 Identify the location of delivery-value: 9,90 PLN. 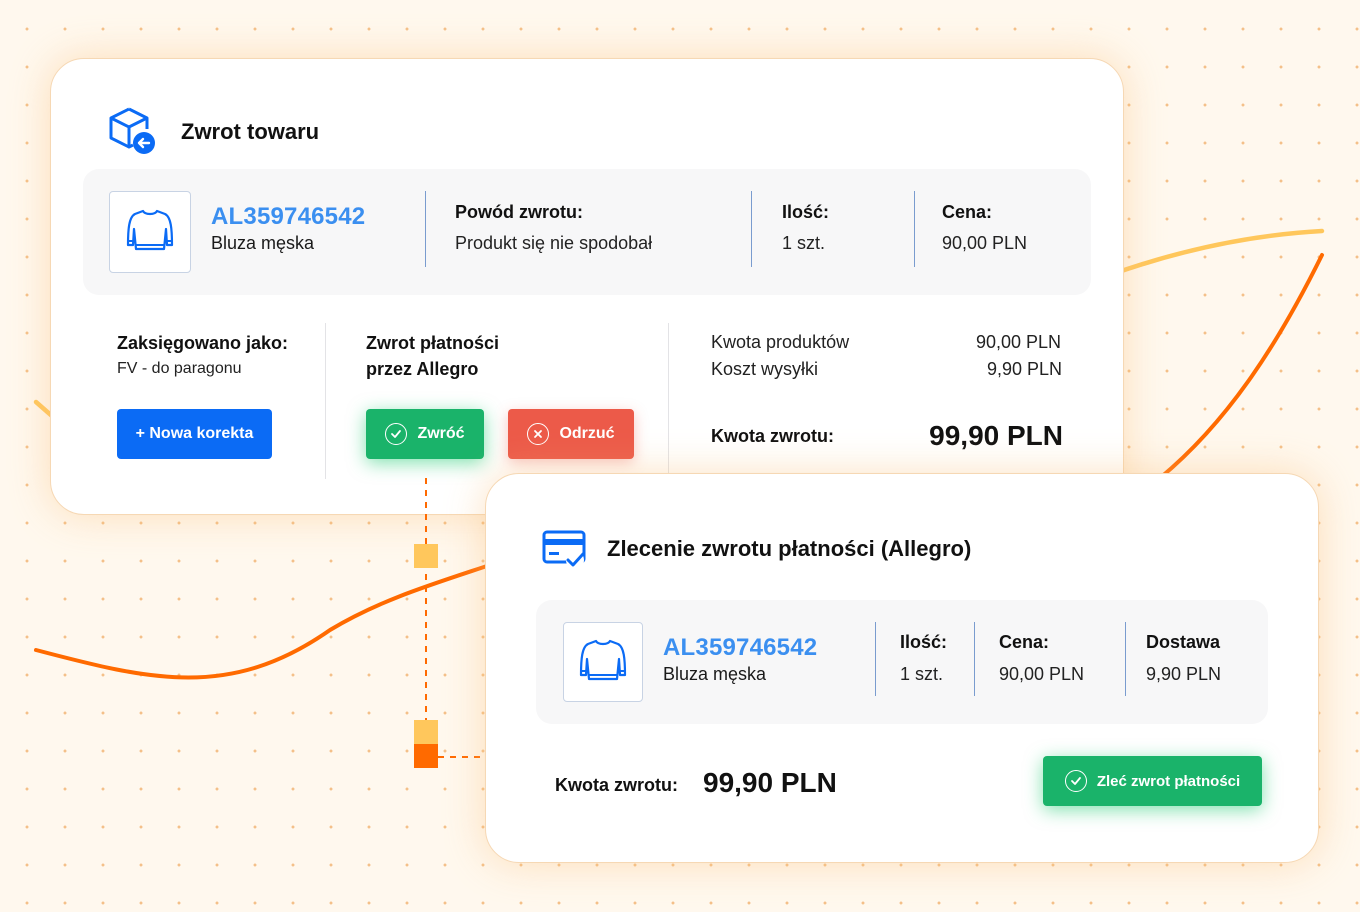
(1184, 674).